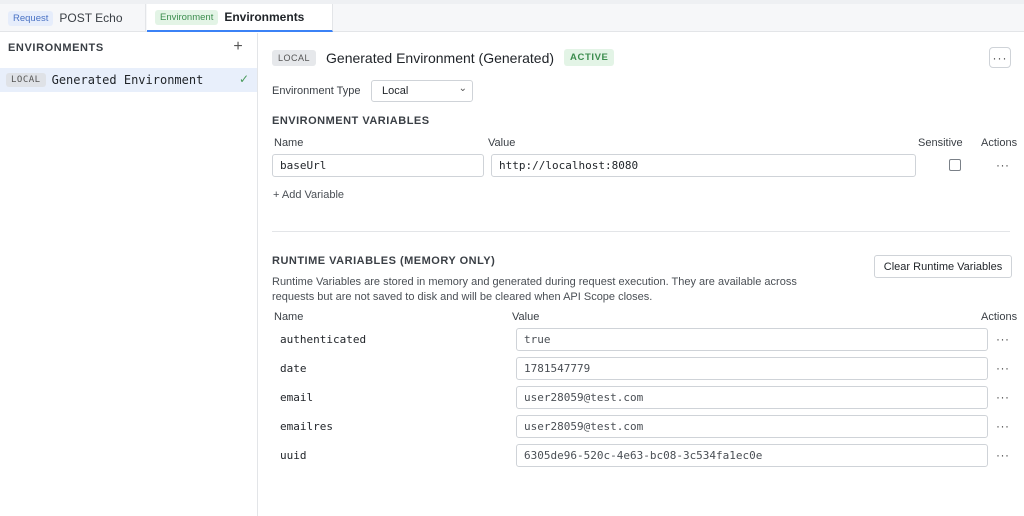 The image size is (1024, 516). What do you see at coordinates (187, 17) in the screenshot?
I see `environment-badge: Environment` at bounding box center [187, 17].